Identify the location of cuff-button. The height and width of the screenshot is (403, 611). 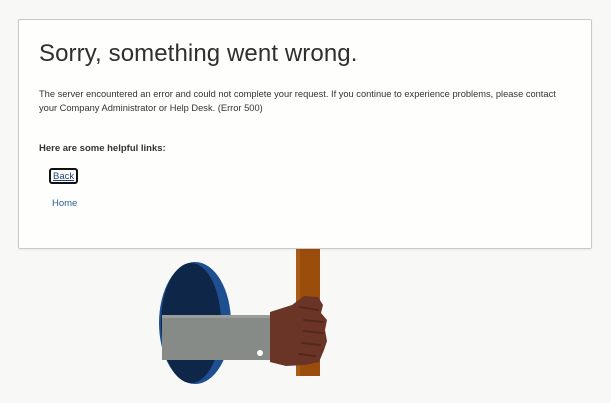
(260, 353).